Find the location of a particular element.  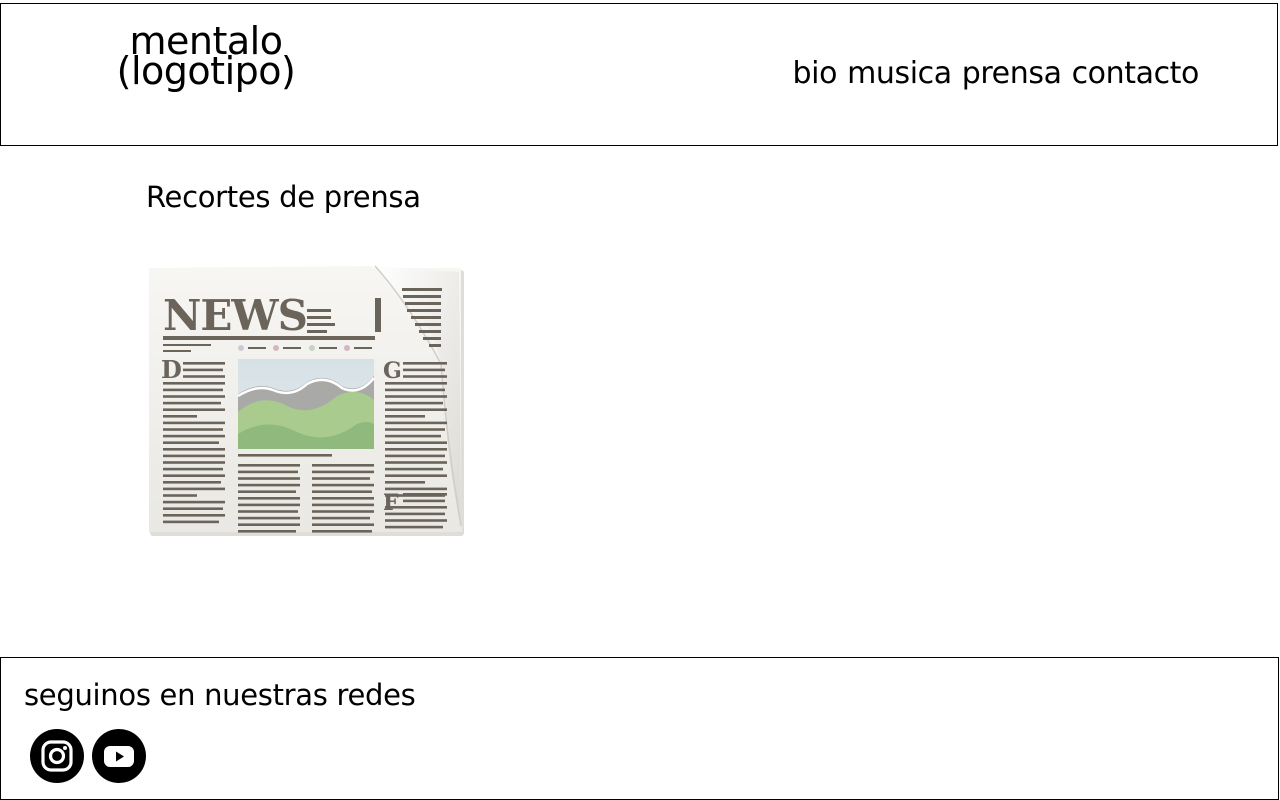

main-nav: bio musica prensa contacto is located at coordinates (996, 73).